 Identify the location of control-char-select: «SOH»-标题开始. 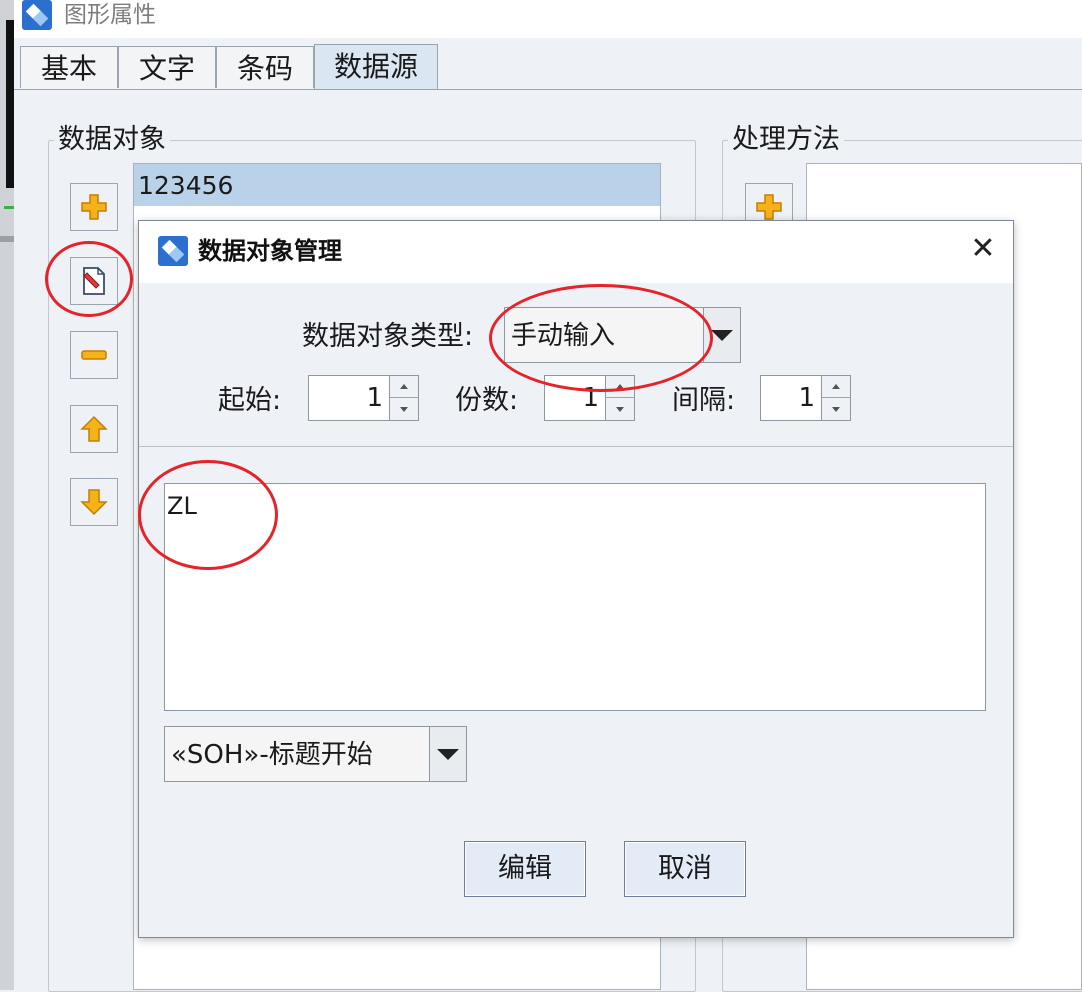
(297, 754).